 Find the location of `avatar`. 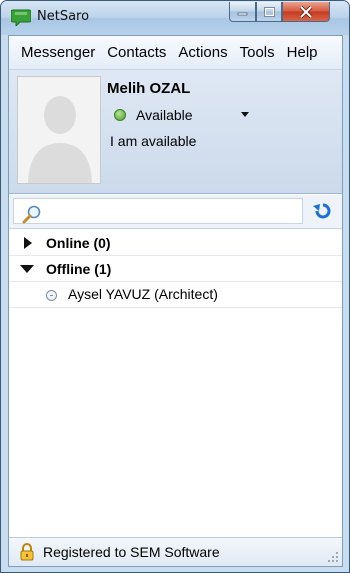

avatar is located at coordinates (59, 130).